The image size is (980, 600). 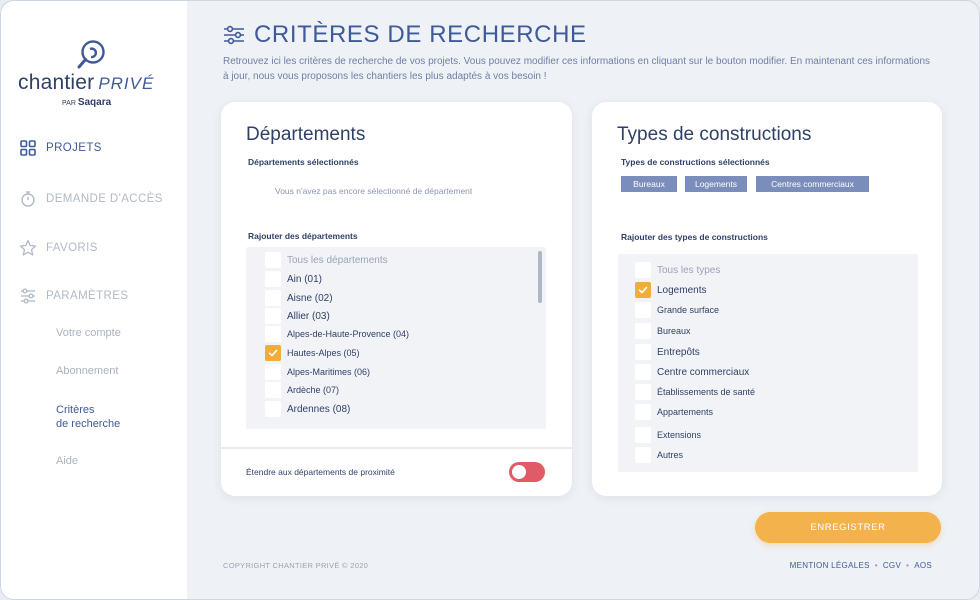 I want to click on construction-option: Bureaux, so click(x=663, y=331).